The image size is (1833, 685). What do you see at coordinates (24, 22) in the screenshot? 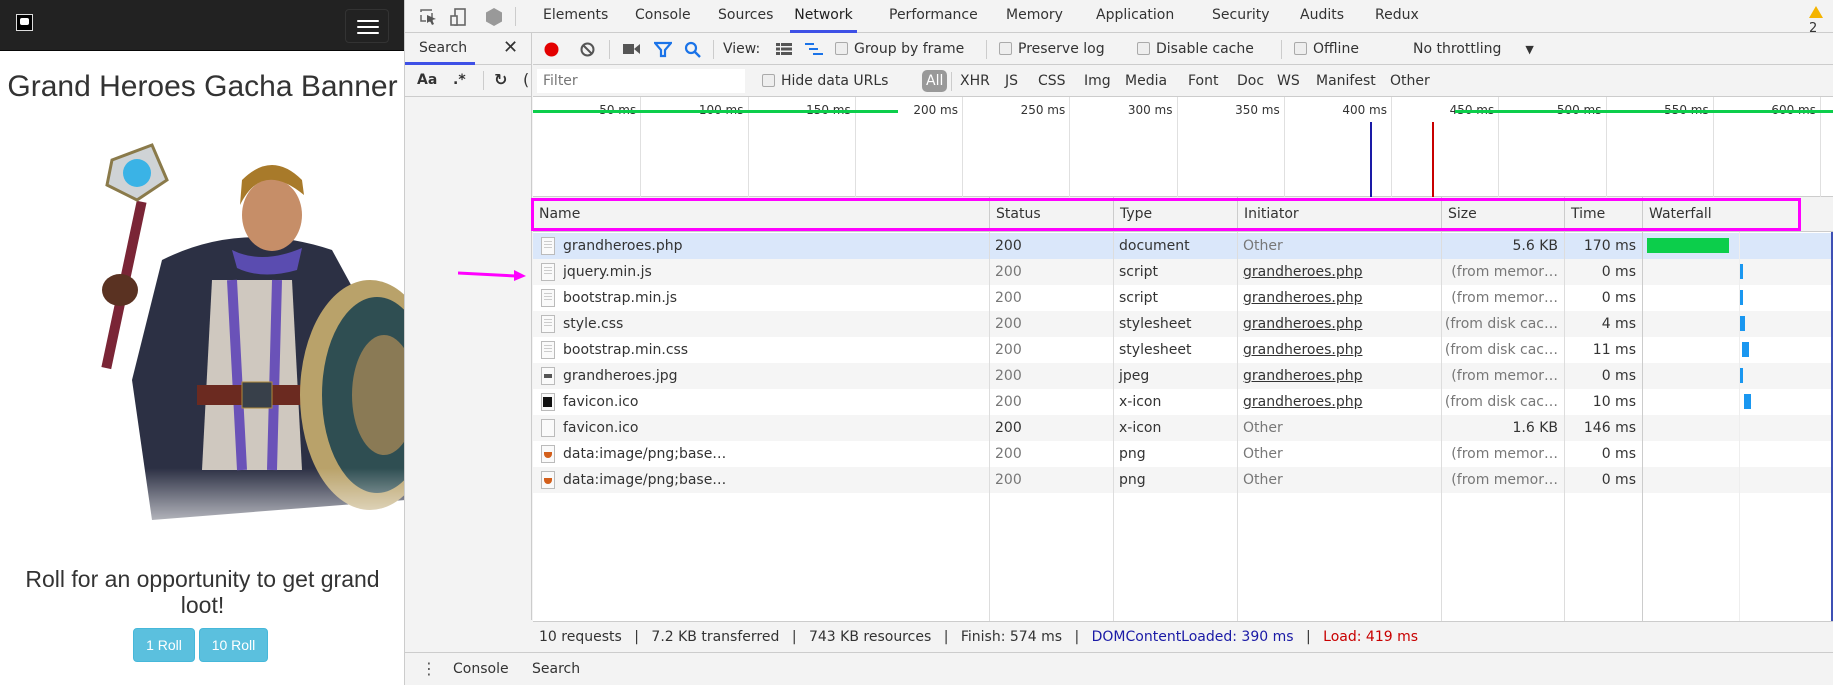
I see `site-favicon-icon` at bounding box center [24, 22].